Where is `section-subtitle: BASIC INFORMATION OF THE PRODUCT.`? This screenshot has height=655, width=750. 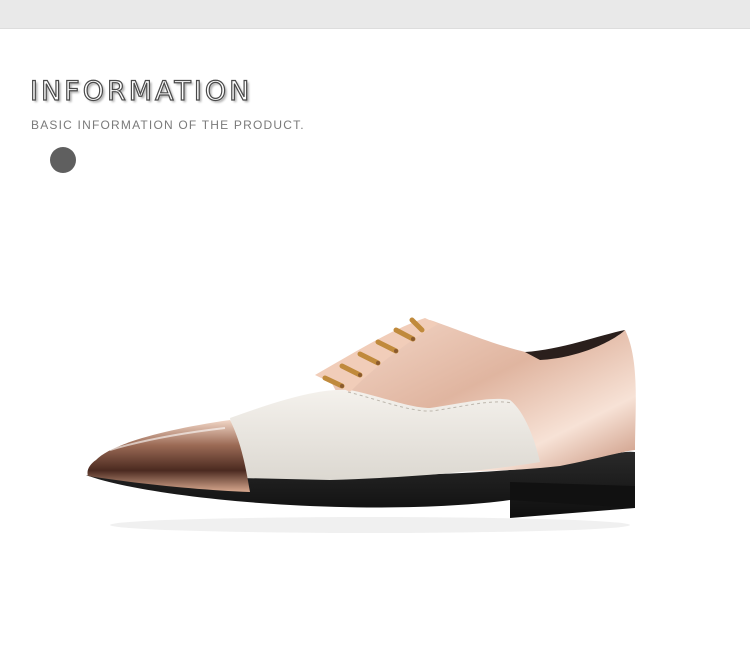 section-subtitle: BASIC INFORMATION OF THE PRODUCT. is located at coordinates (168, 125).